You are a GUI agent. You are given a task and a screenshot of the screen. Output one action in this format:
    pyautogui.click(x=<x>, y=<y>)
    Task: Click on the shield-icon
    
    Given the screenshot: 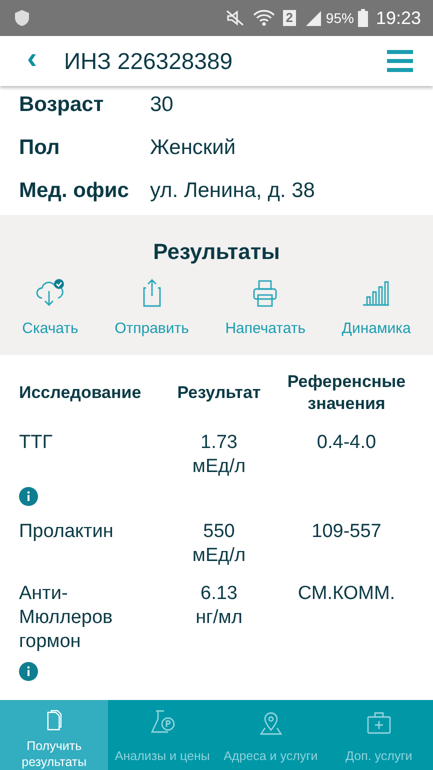 What is the action you would take?
    pyautogui.click(x=22, y=18)
    